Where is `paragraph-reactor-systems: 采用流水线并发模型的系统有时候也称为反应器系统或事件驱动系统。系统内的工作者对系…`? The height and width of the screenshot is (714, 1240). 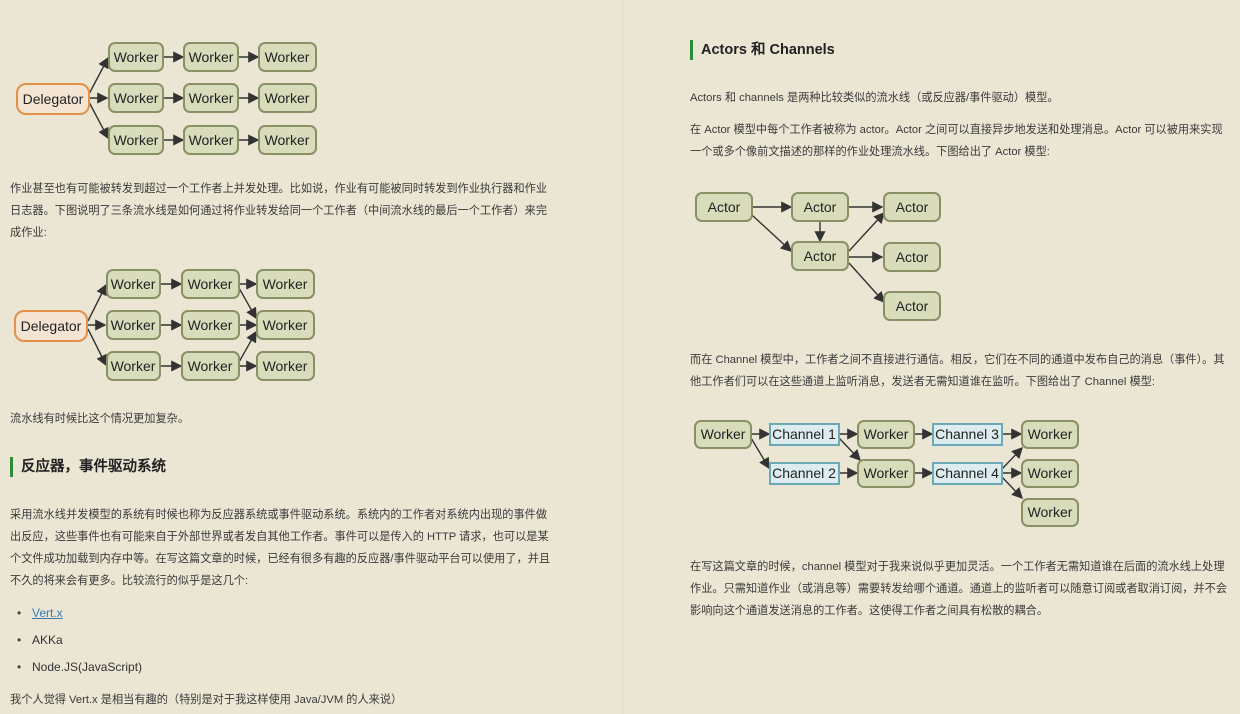
paragraph-reactor-systems: 采用流水线并发模型的系统有时候也称为反应器系统或事件驱动系统。系统内的工作者对系… is located at coordinates (280, 548).